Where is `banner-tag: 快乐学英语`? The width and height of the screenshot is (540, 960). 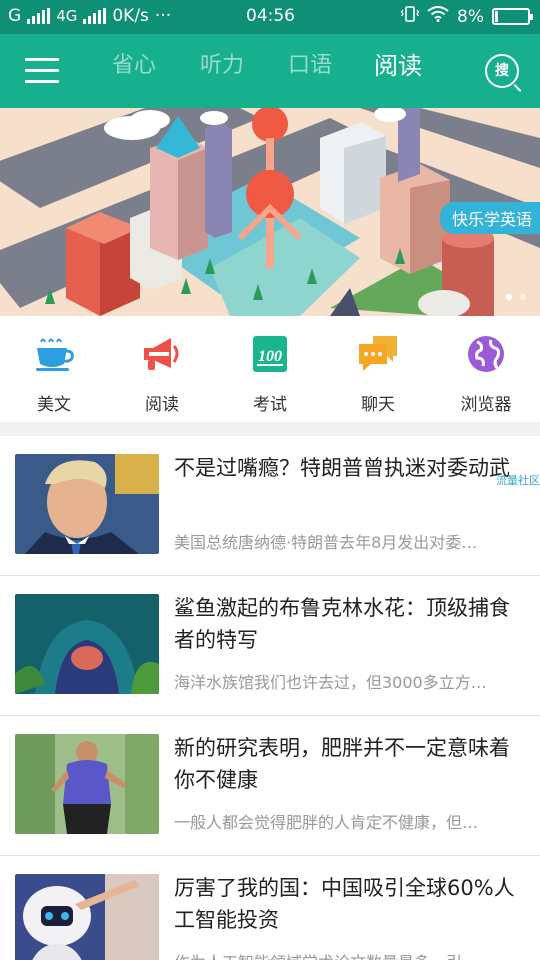
banner-tag: 快乐学英语 is located at coordinates (489, 218).